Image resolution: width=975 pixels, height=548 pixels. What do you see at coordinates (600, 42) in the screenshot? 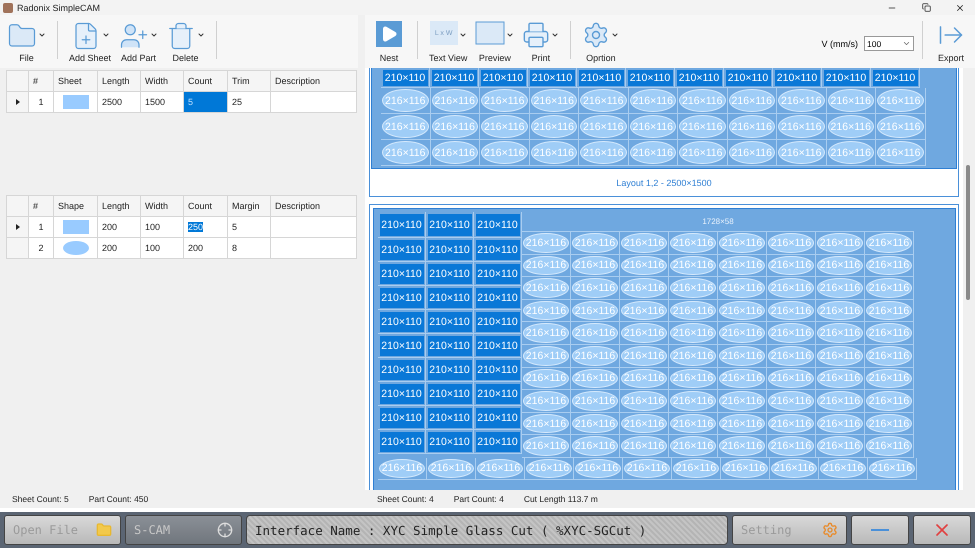
I see `toolbar-button: Oprtion` at bounding box center [600, 42].